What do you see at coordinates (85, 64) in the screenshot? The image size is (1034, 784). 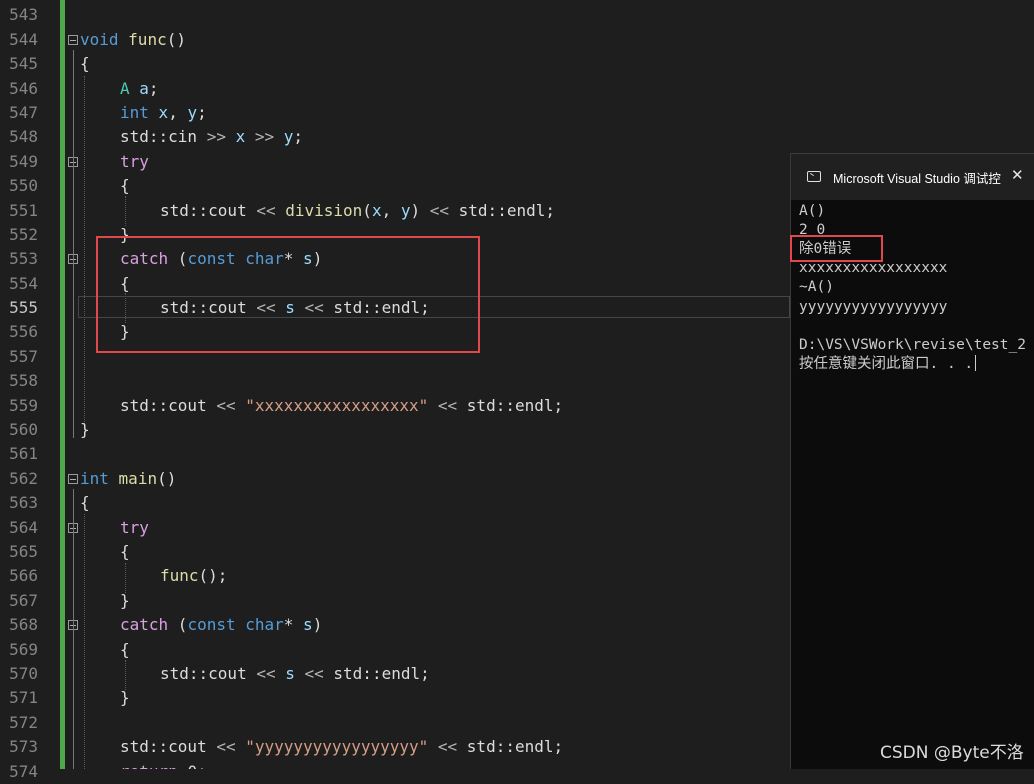 I see `code-line-545: {` at bounding box center [85, 64].